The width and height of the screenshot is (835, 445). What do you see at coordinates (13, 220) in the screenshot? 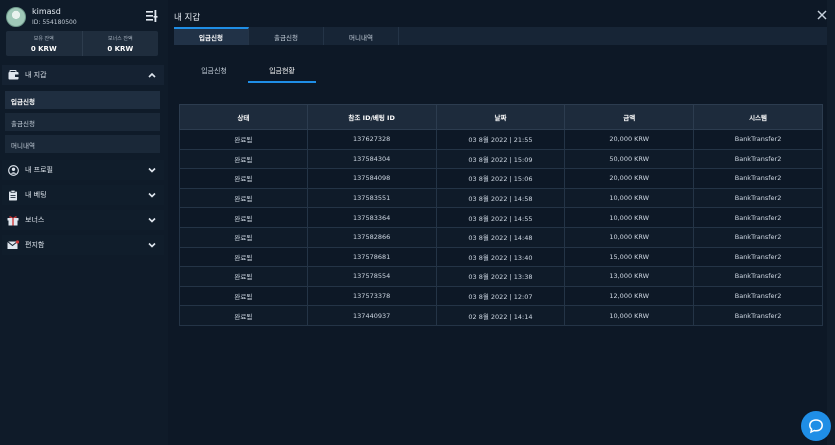
I see `gift-icon` at bounding box center [13, 220].